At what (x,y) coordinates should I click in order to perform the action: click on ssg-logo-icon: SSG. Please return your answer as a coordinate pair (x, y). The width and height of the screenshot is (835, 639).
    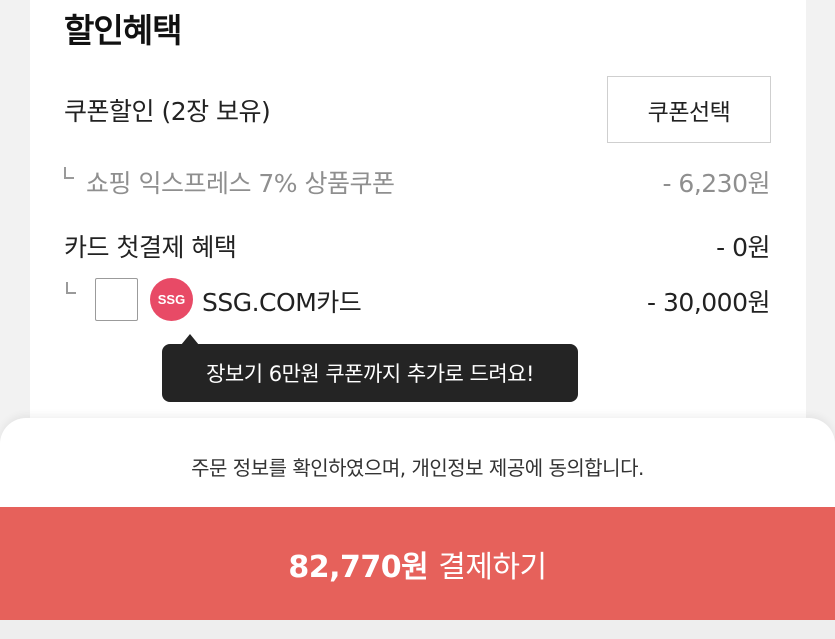
    Looking at the image, I should click on (171, 299).